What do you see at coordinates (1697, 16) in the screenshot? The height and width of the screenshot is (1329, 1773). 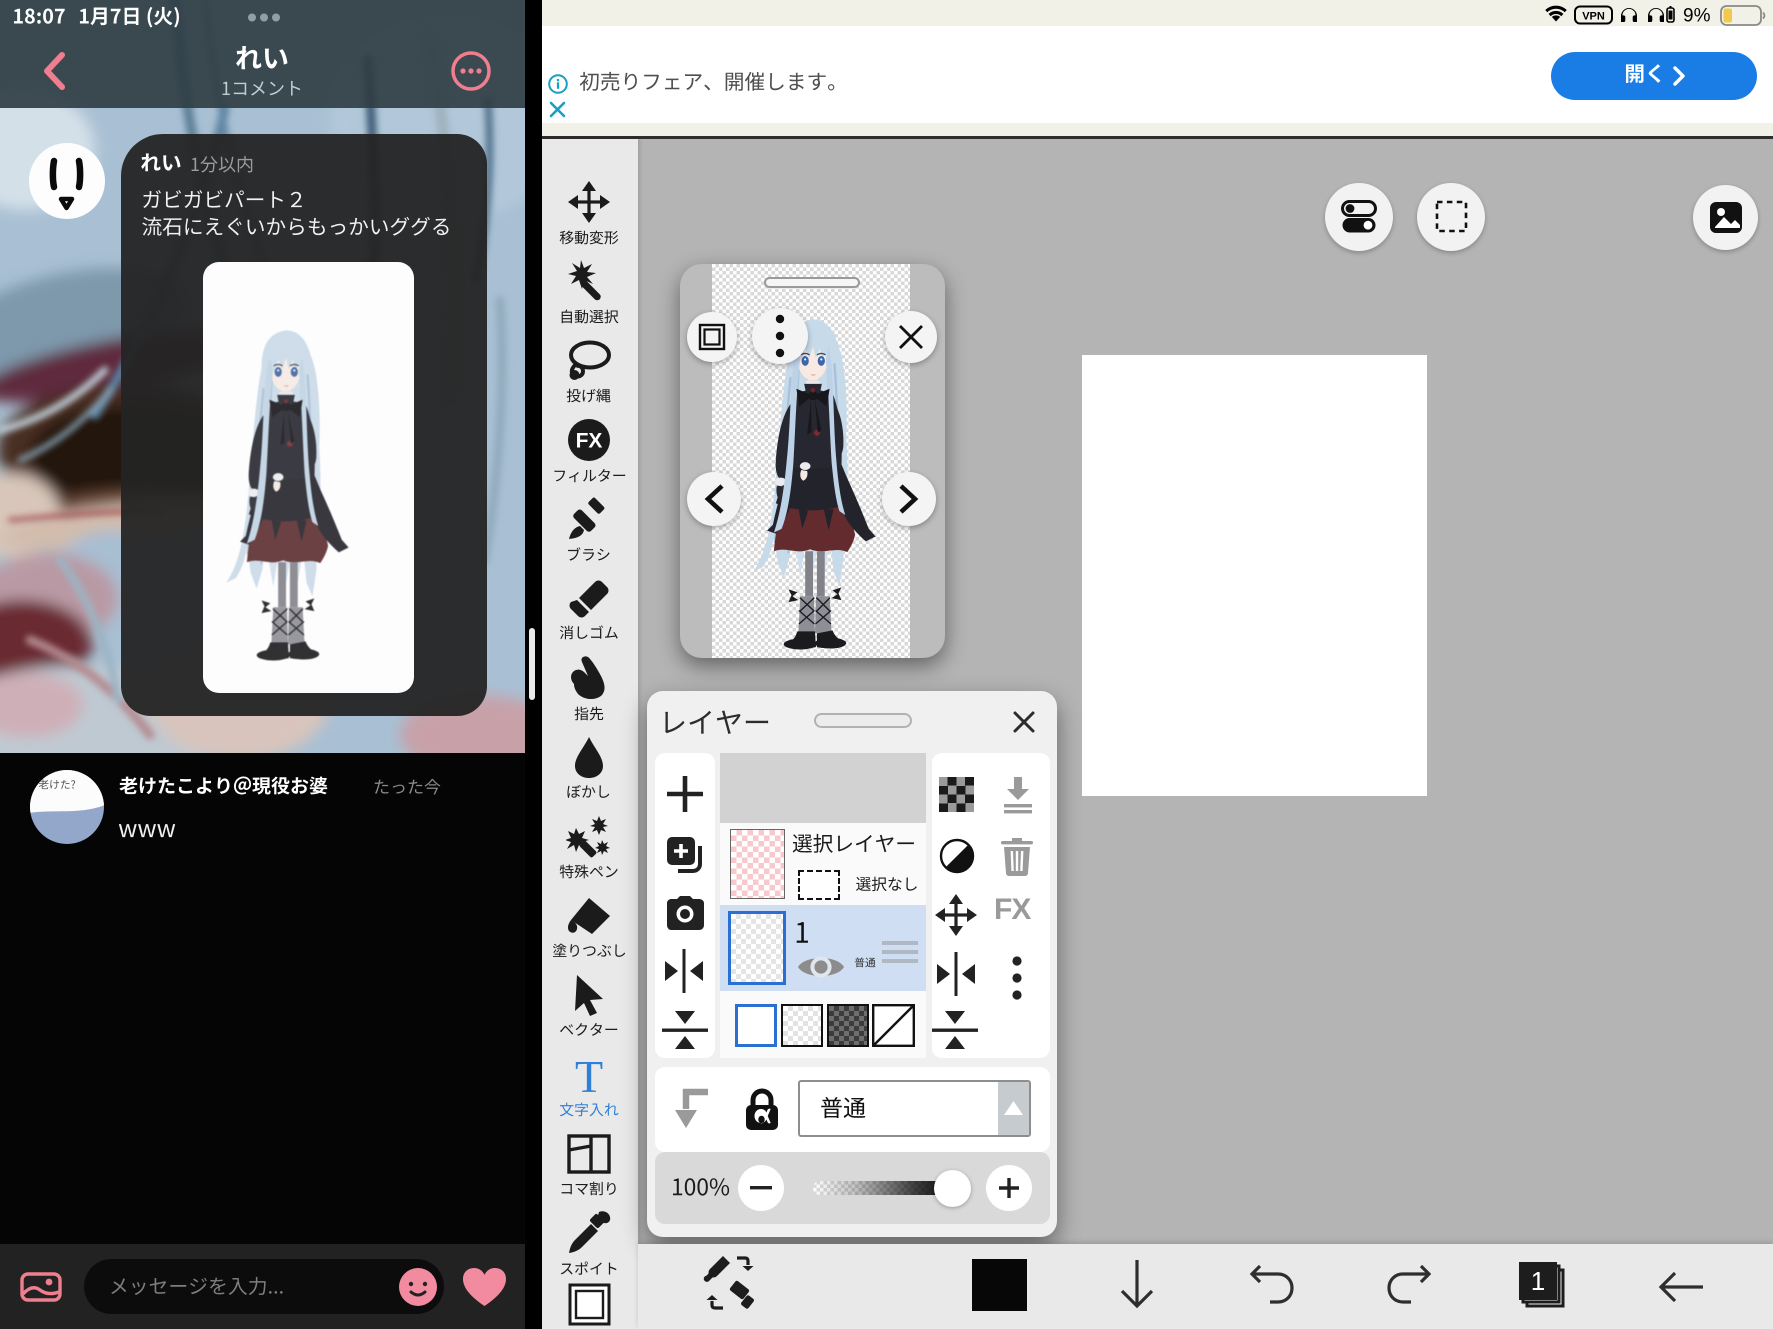 I see `svg-text: 9%` at bounding box center [1697, 16].